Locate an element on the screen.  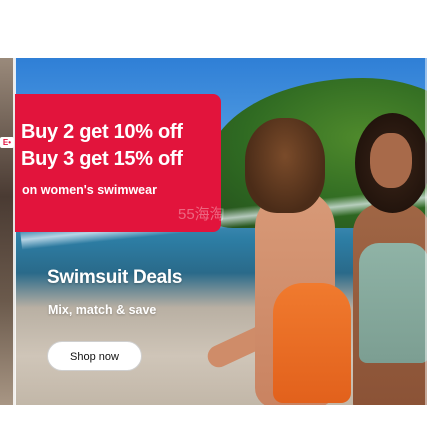
promo-line-1: Buy 2 get 10% off is located at coordinates (102, 132).